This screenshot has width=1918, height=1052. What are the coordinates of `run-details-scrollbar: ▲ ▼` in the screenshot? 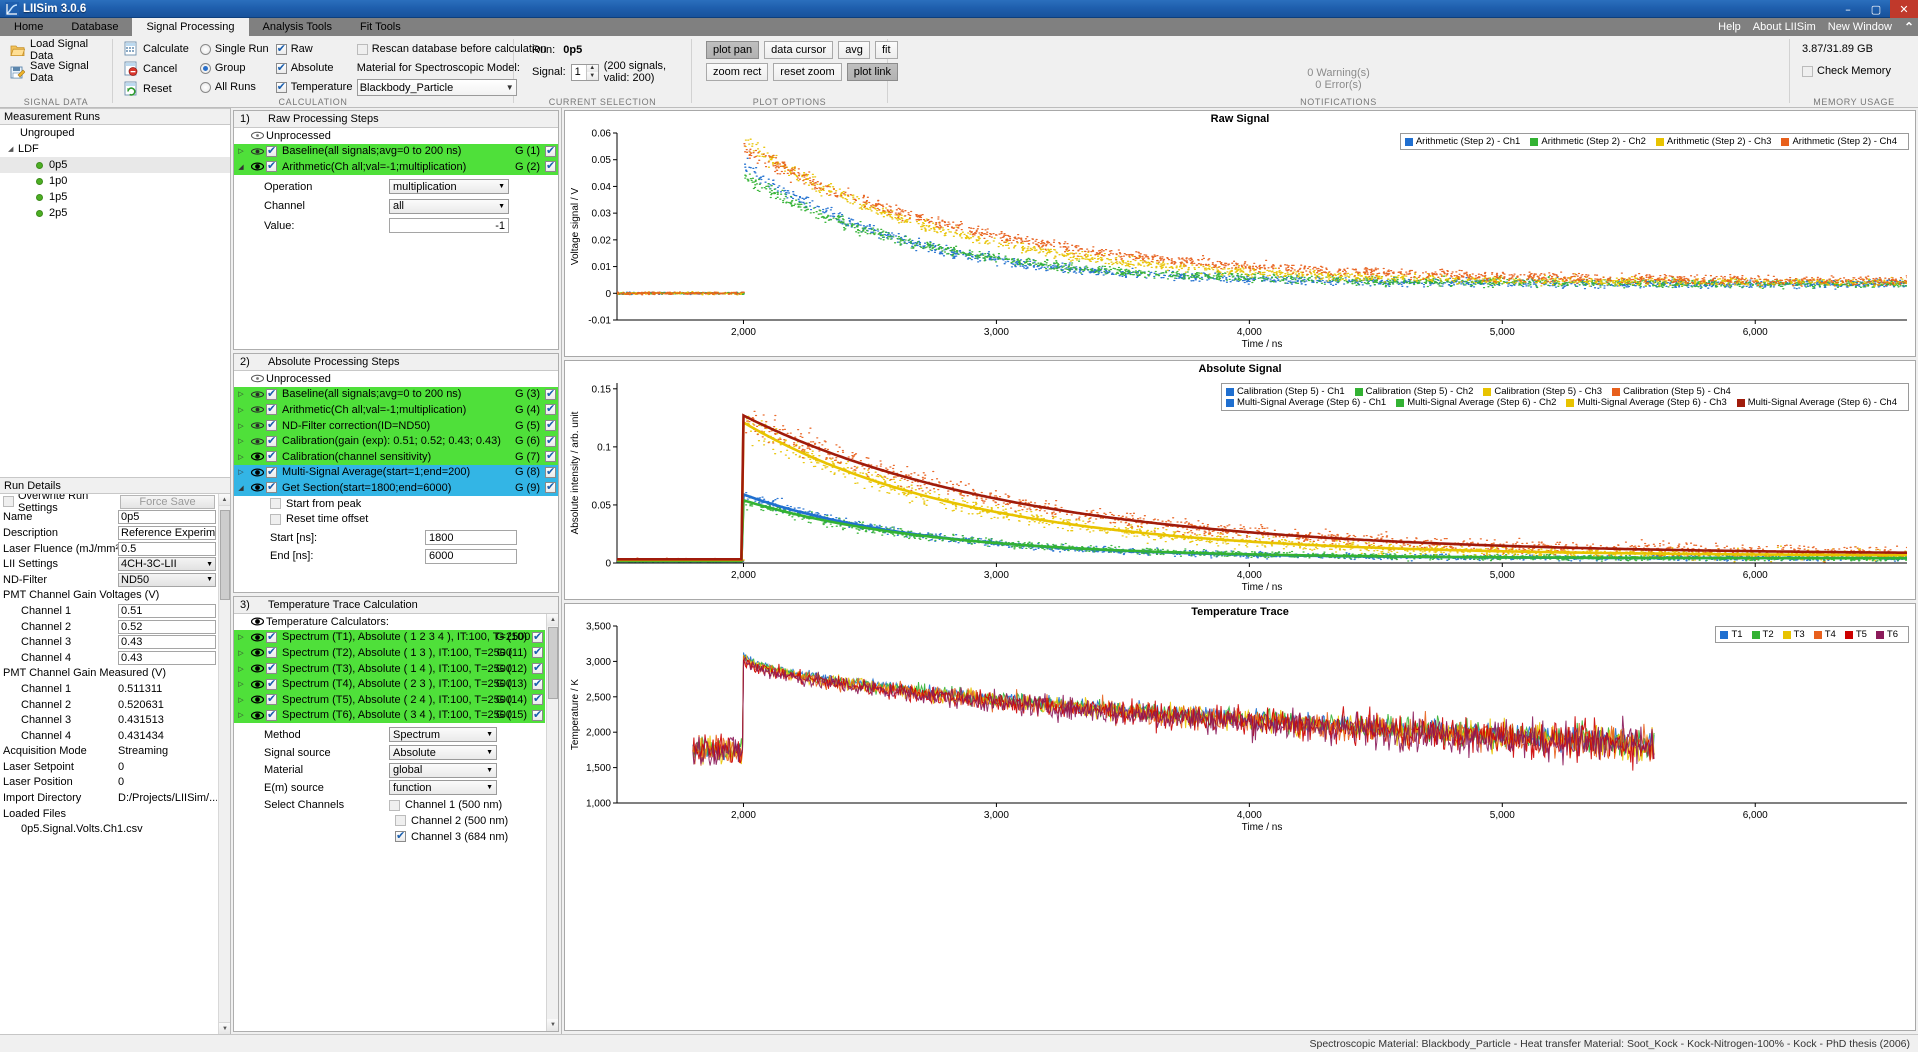 It's located at (224, 764).